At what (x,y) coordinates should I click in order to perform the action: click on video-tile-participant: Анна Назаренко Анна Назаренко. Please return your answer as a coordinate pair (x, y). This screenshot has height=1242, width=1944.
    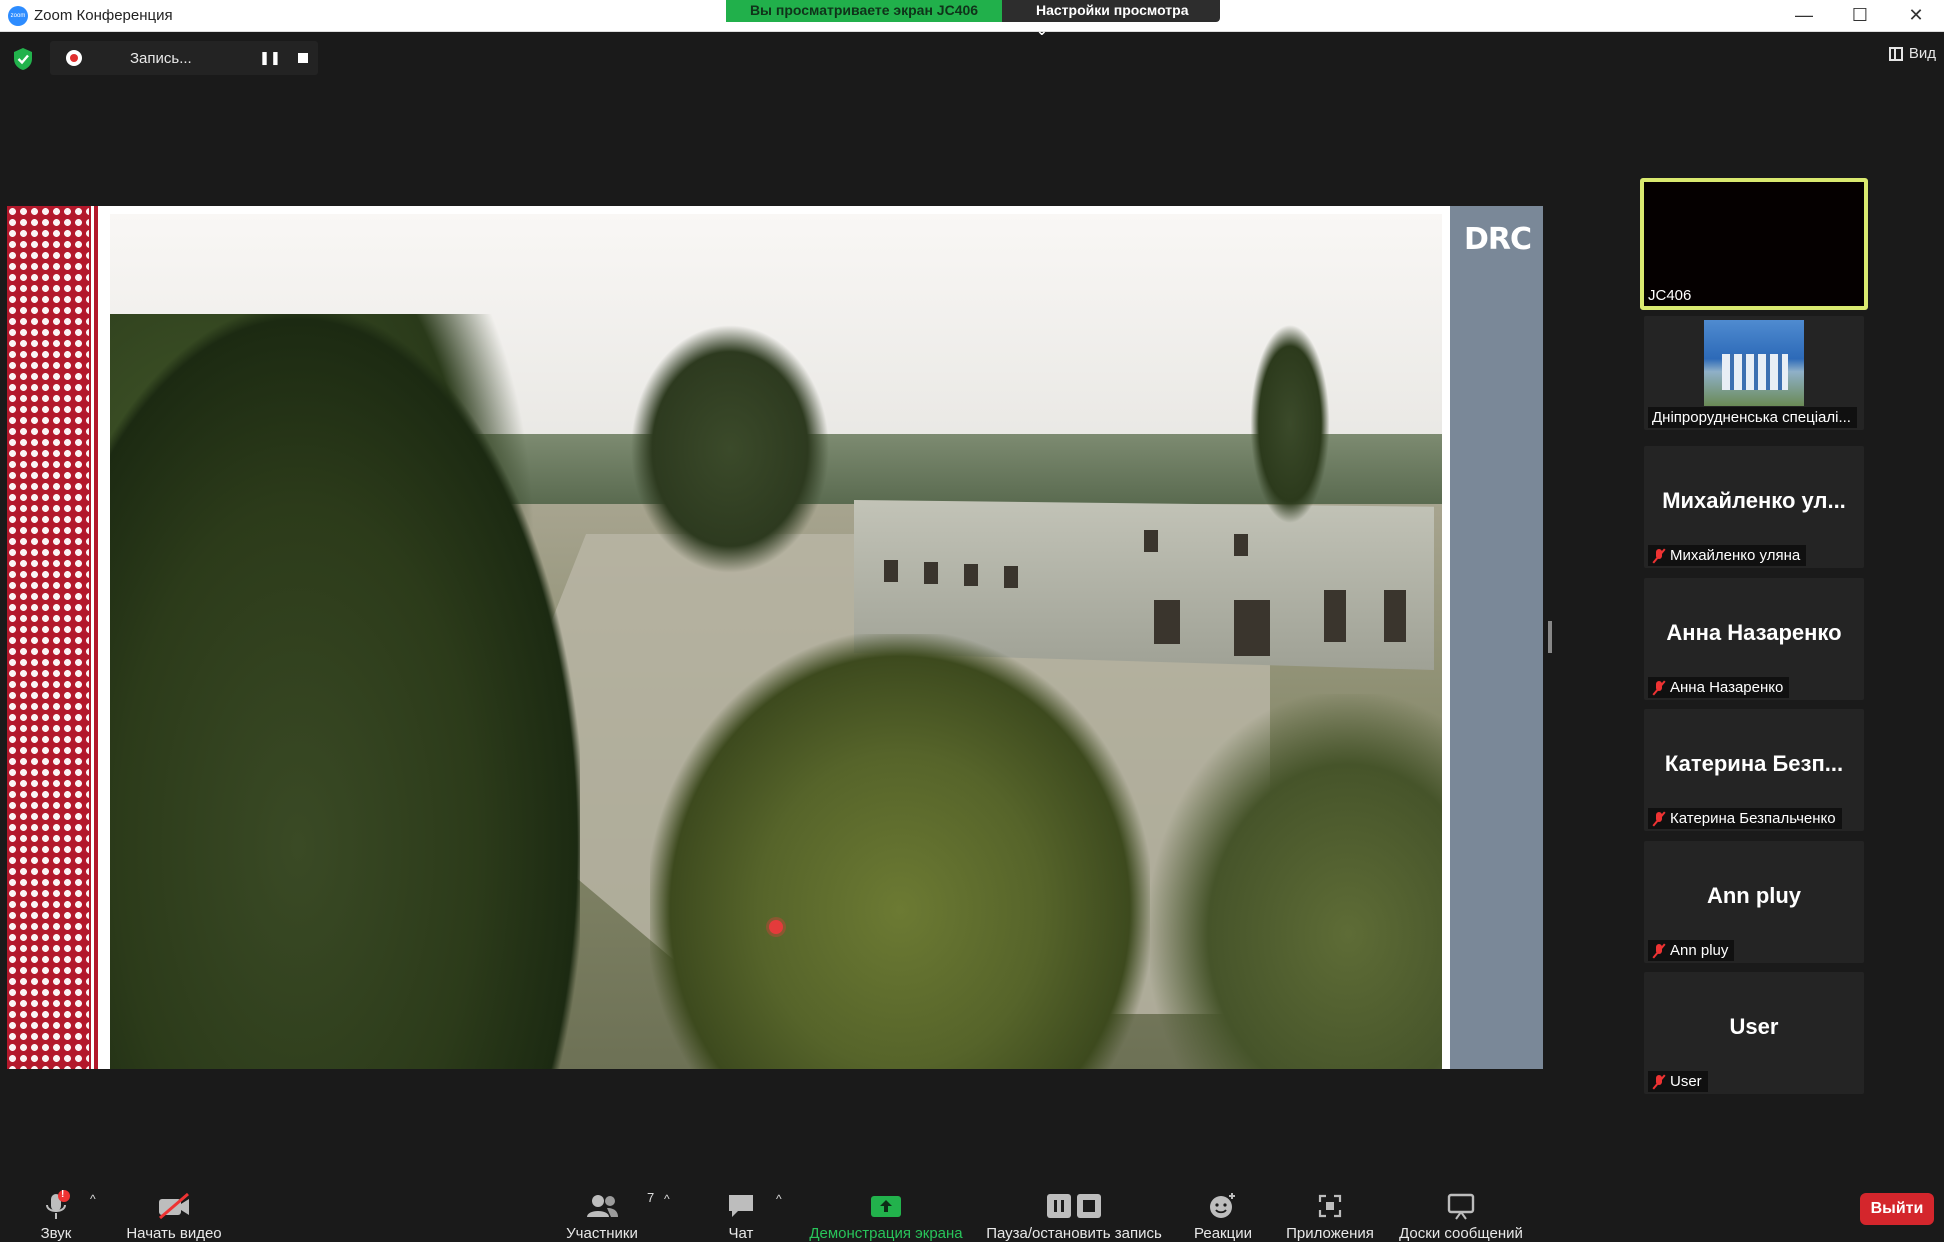
    Looking at the image, I should click on (1754, 639).